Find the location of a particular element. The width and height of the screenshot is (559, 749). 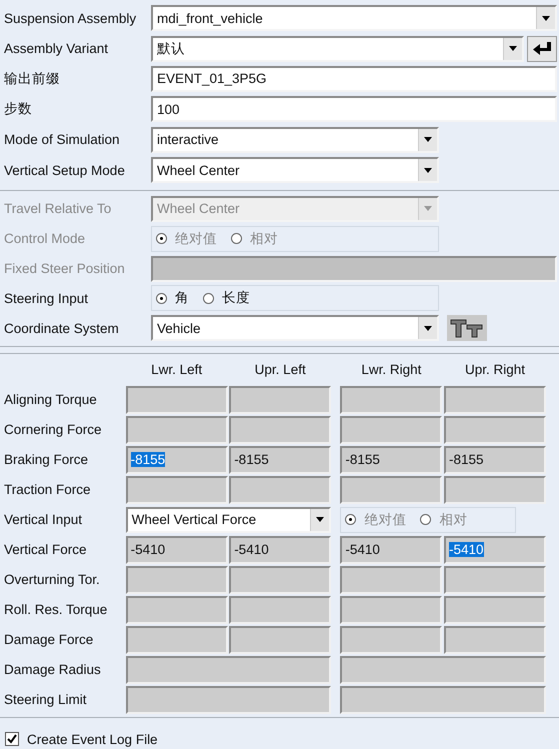

enter-button is located at coordinates (542, 49).